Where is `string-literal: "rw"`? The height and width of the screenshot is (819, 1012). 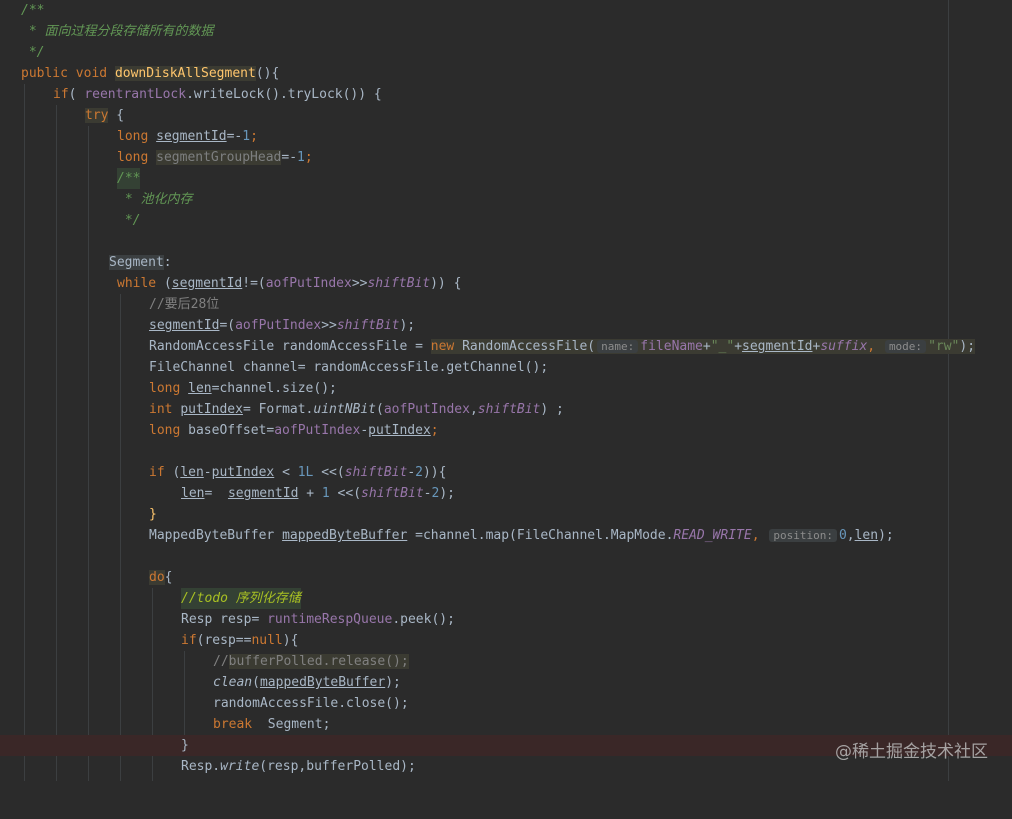 string-literal: "rw" is located at coordinates (944, 346).